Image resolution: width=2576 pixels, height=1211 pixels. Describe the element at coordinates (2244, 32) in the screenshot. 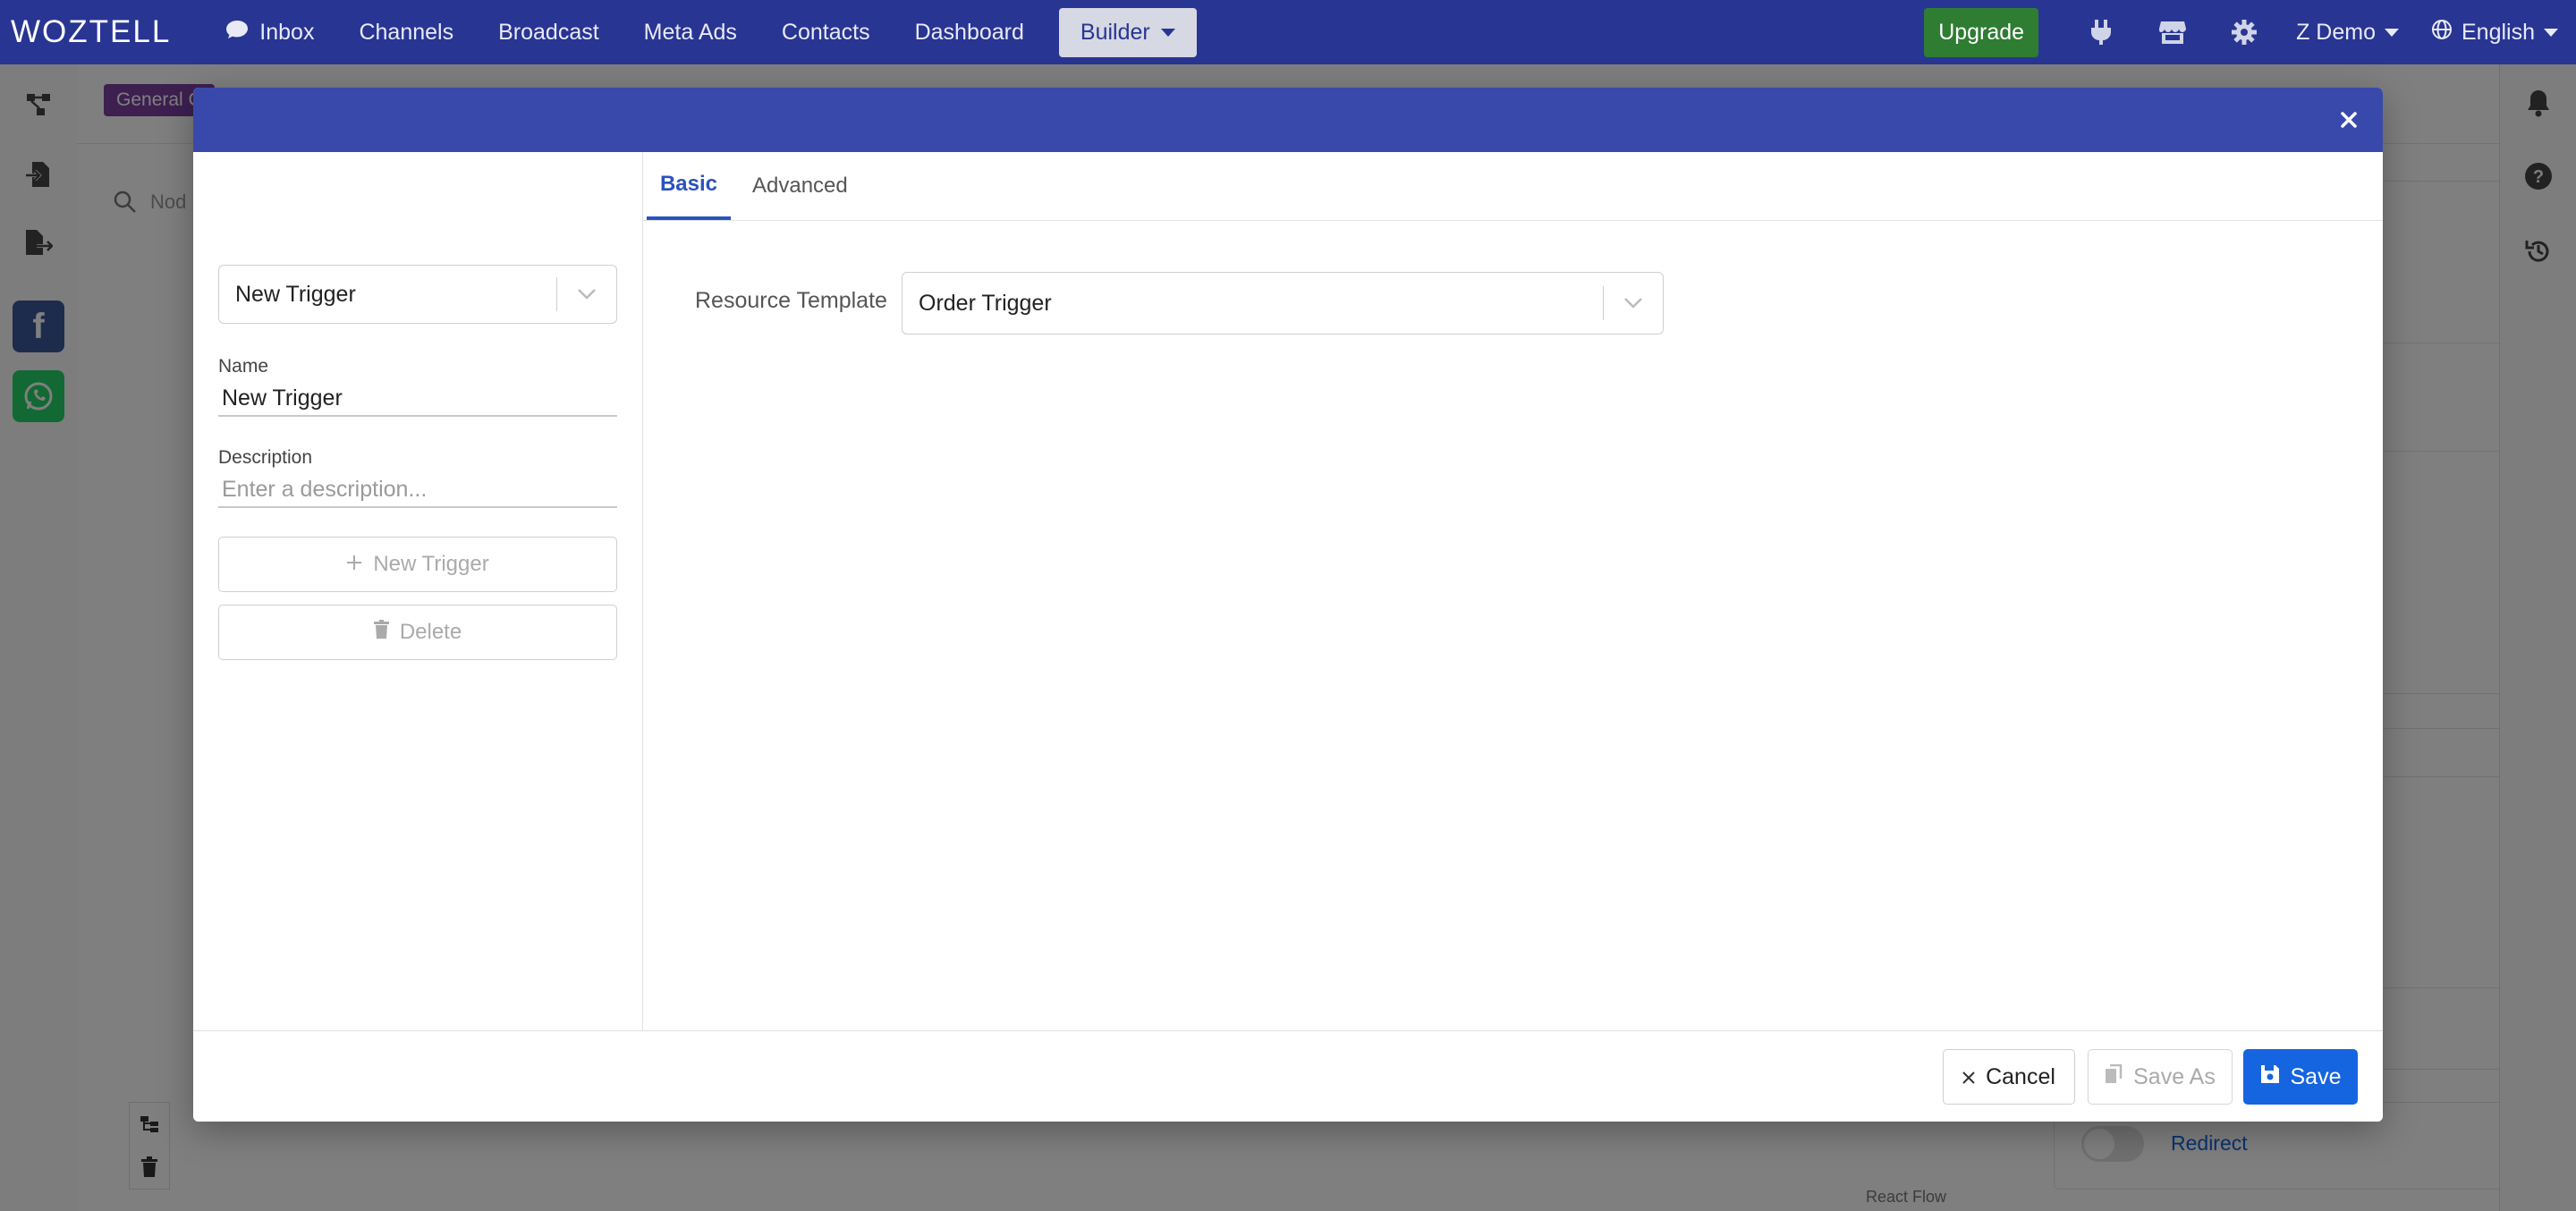

I see `gear-icon` at that location.